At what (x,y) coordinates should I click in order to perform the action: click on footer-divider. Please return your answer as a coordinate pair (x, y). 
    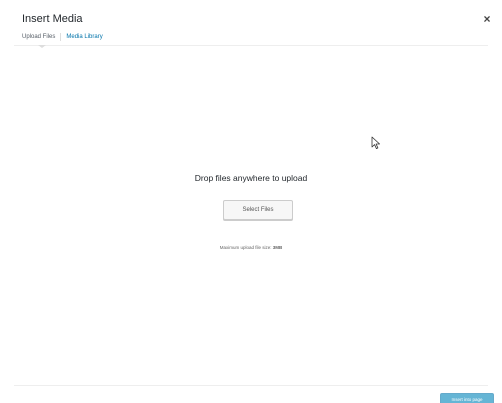
    Looking at the image, I should click on (251, 385).